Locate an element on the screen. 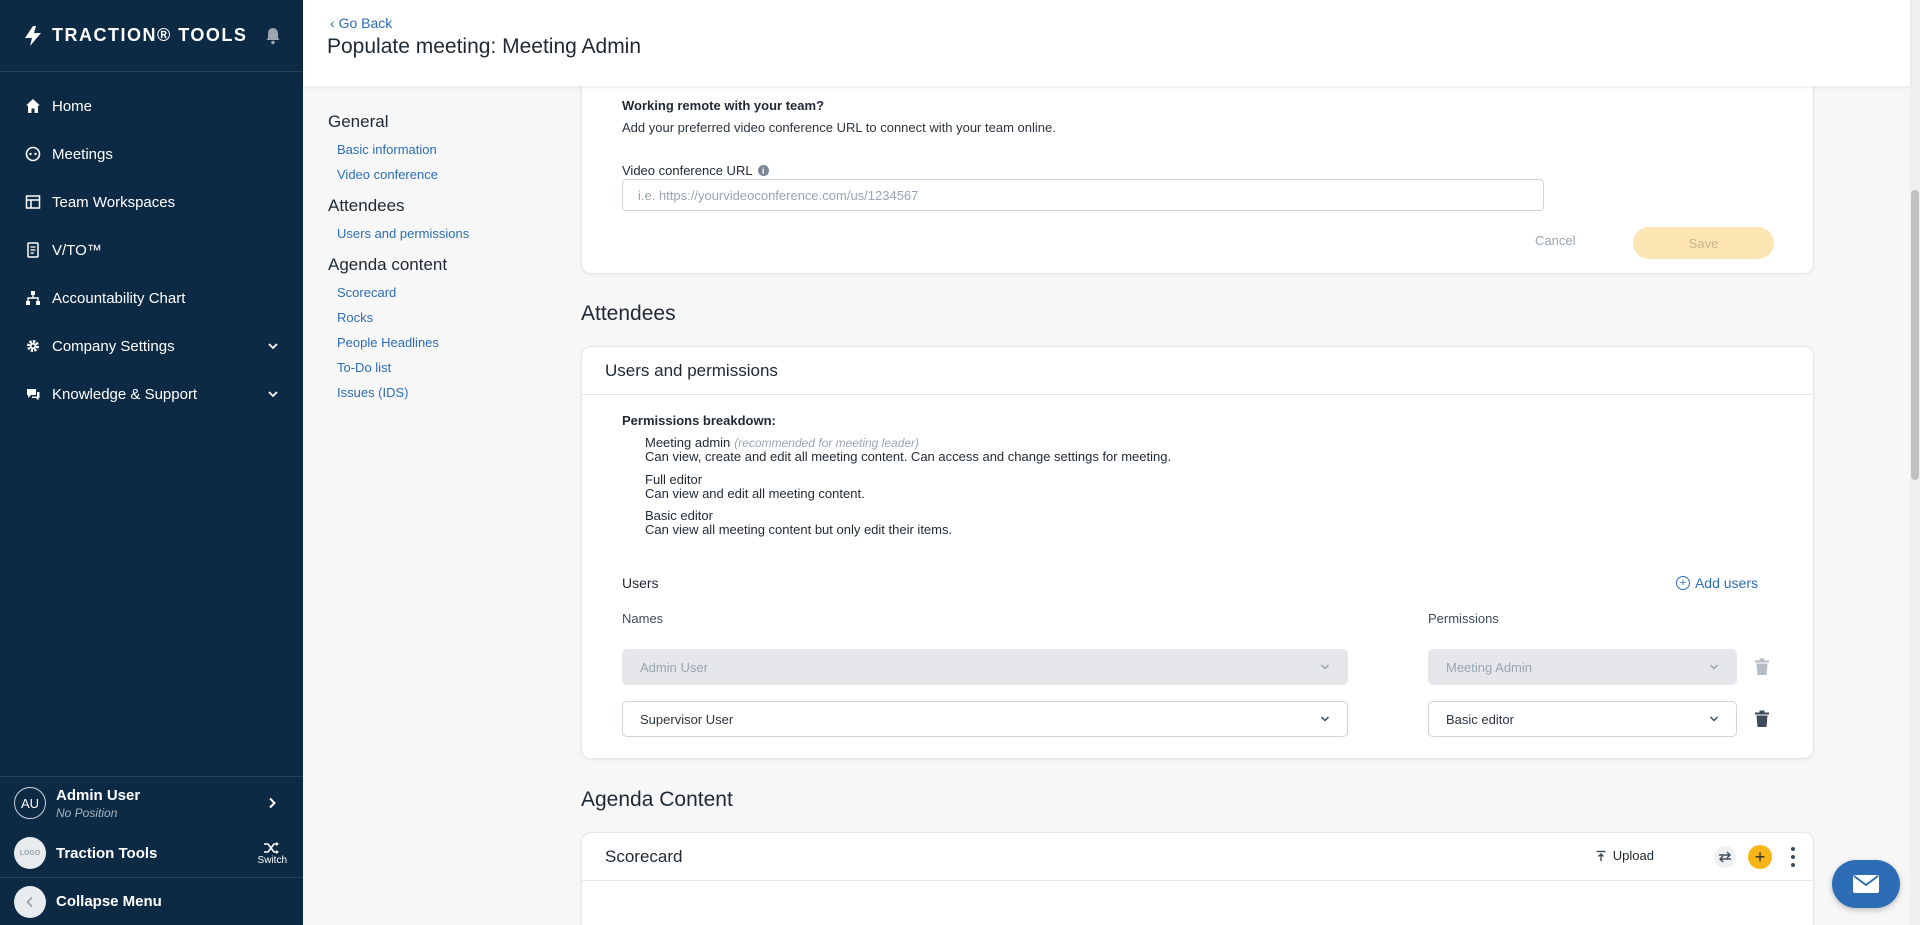 The height and width of the screenshot is (925, 1920). section-link-basic-information: Basic information is located at coordinates (447, 149).